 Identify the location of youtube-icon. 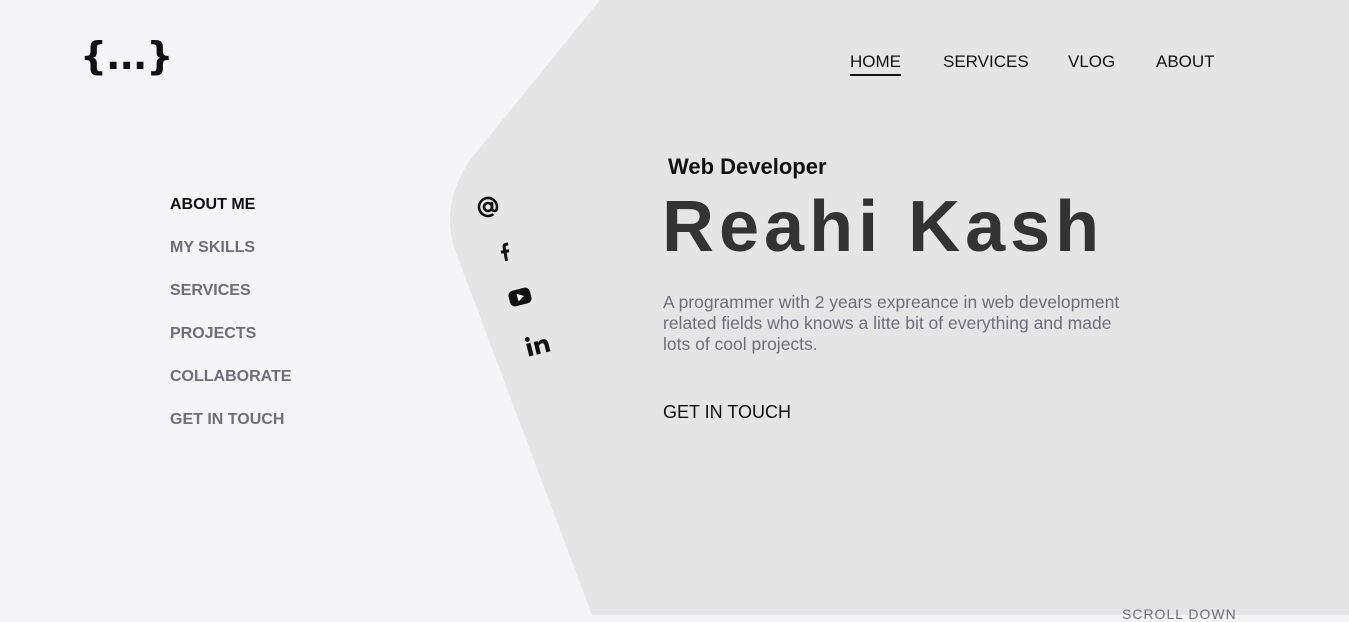
(520, 297).